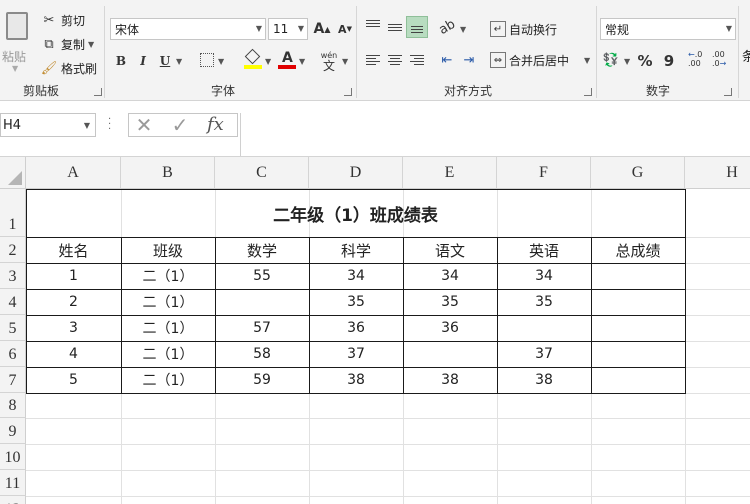 Image resolution: width=750 pixels, height=504 pixels. Describe the element at coordinates (262, 276) in the screenshot. I see `data-cell: 55` at that location.